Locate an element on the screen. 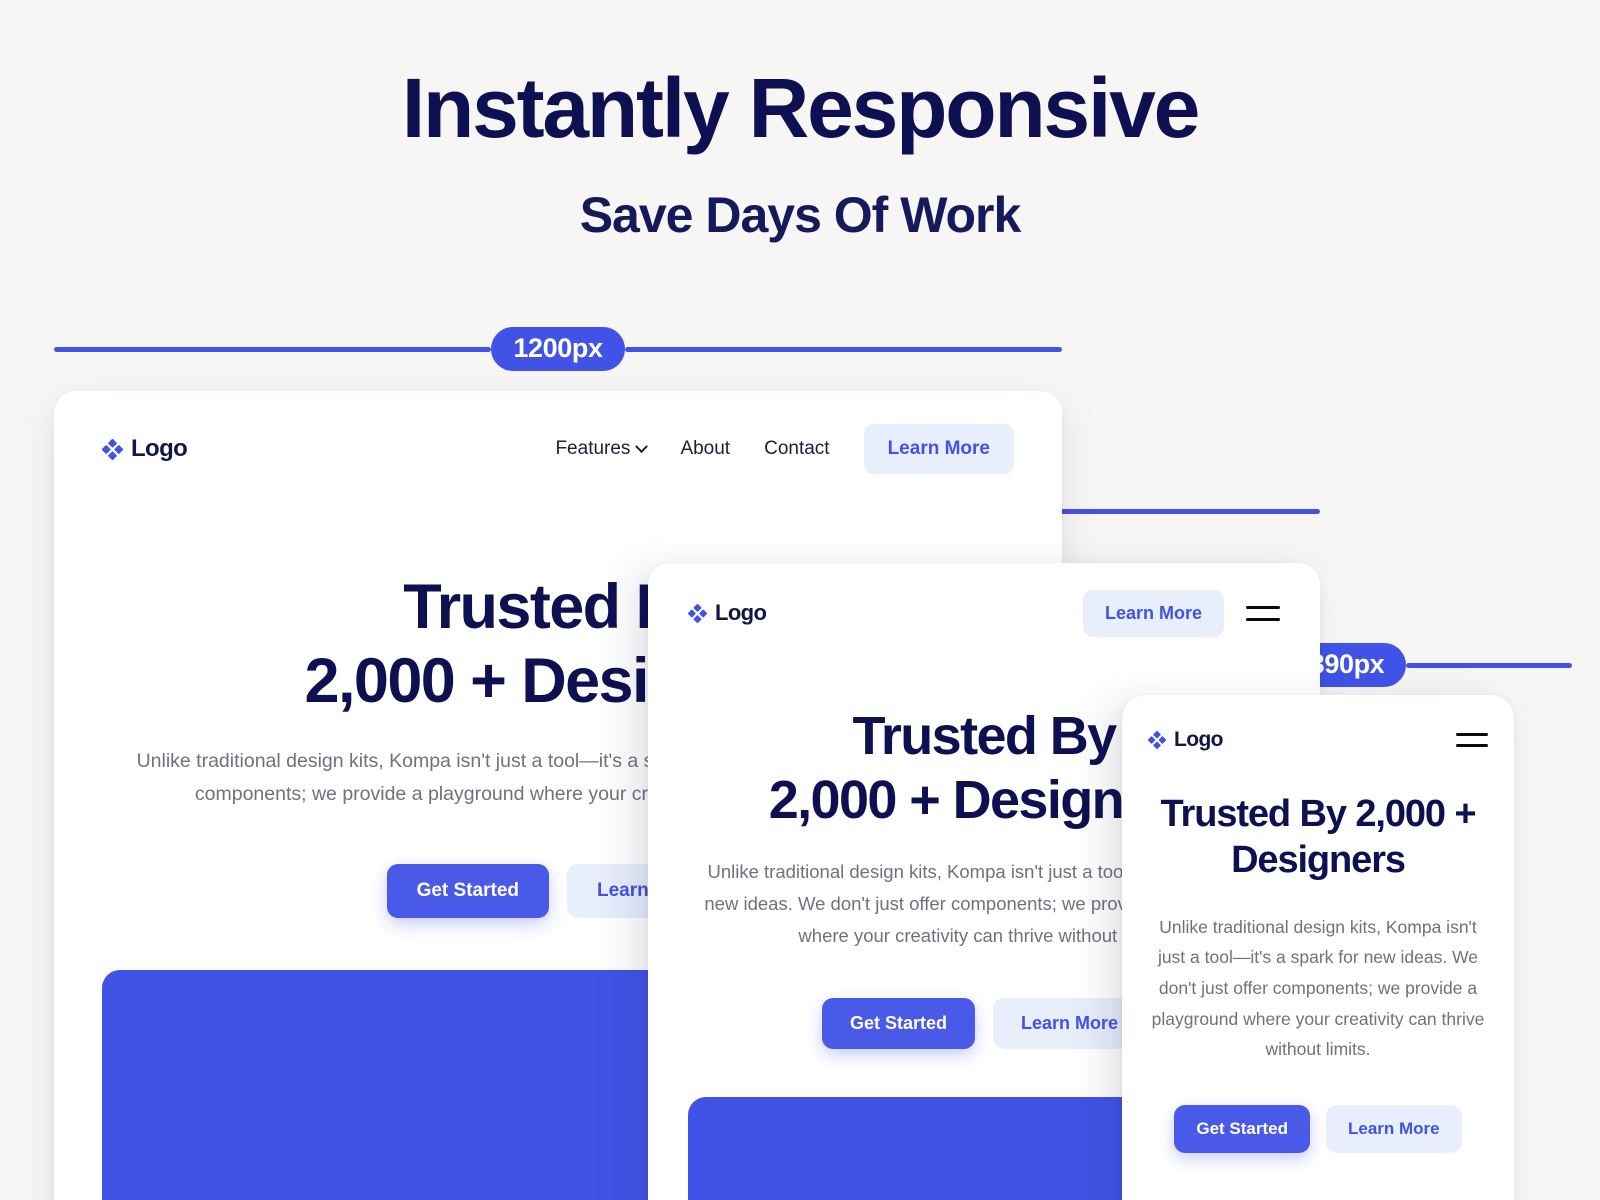  page-subtitle: Save Days Of Work is located at coordinates (800, 215).